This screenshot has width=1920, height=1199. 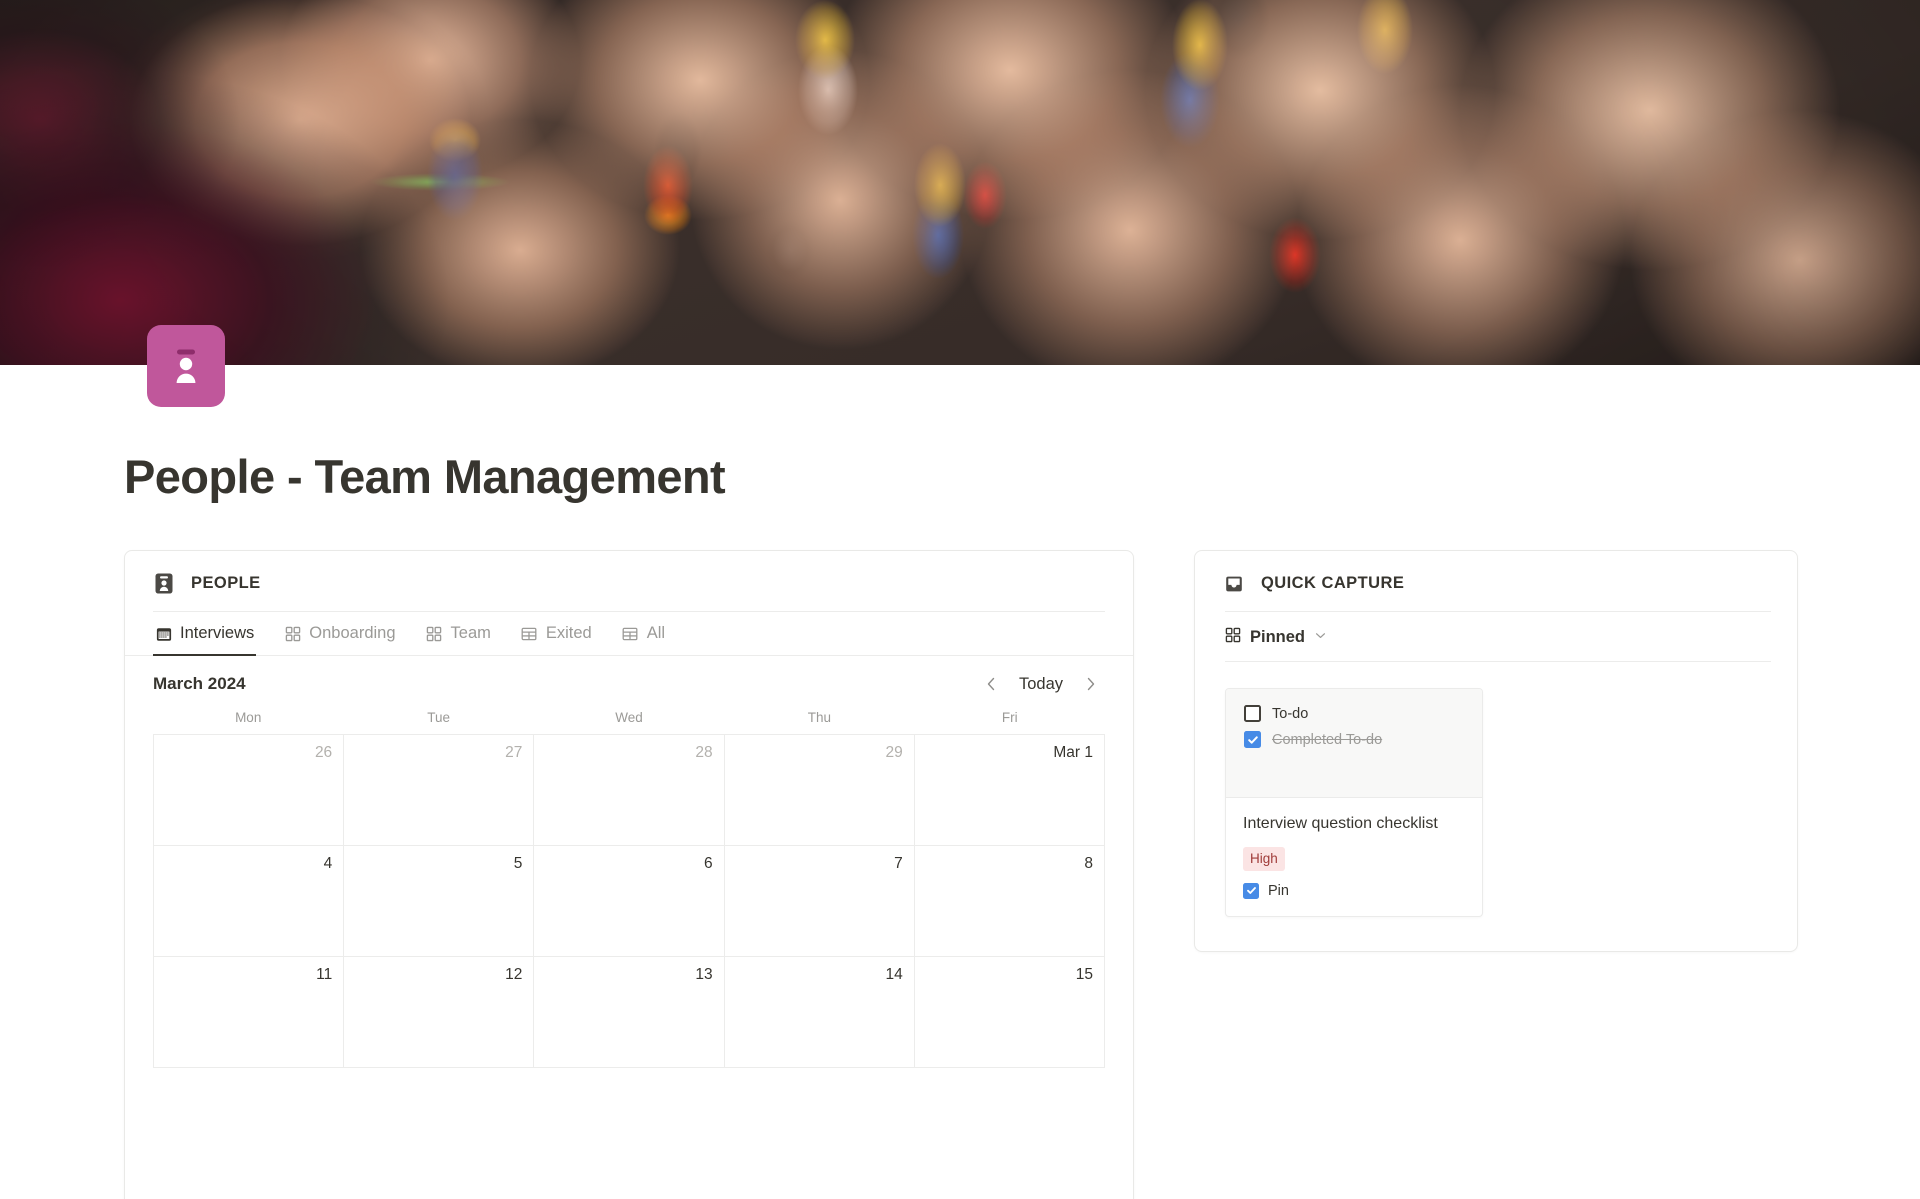 What do you see at coordinates (248, 718) in the screenshot?
I see `calendar-day-header: Mon` at bounding box center [248, 718].